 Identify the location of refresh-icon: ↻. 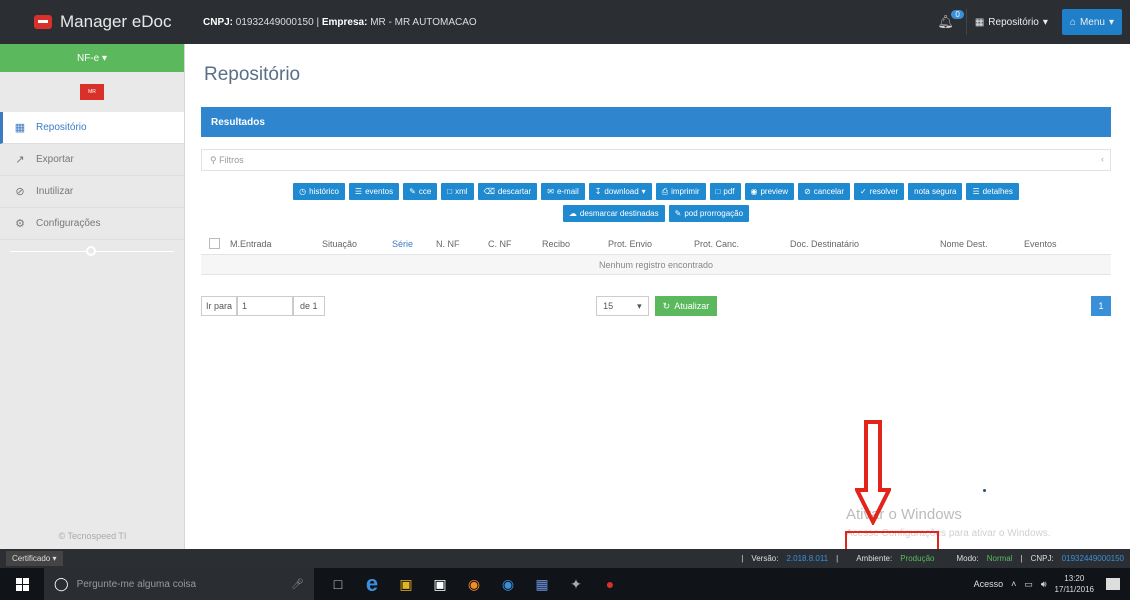
(666, 305).